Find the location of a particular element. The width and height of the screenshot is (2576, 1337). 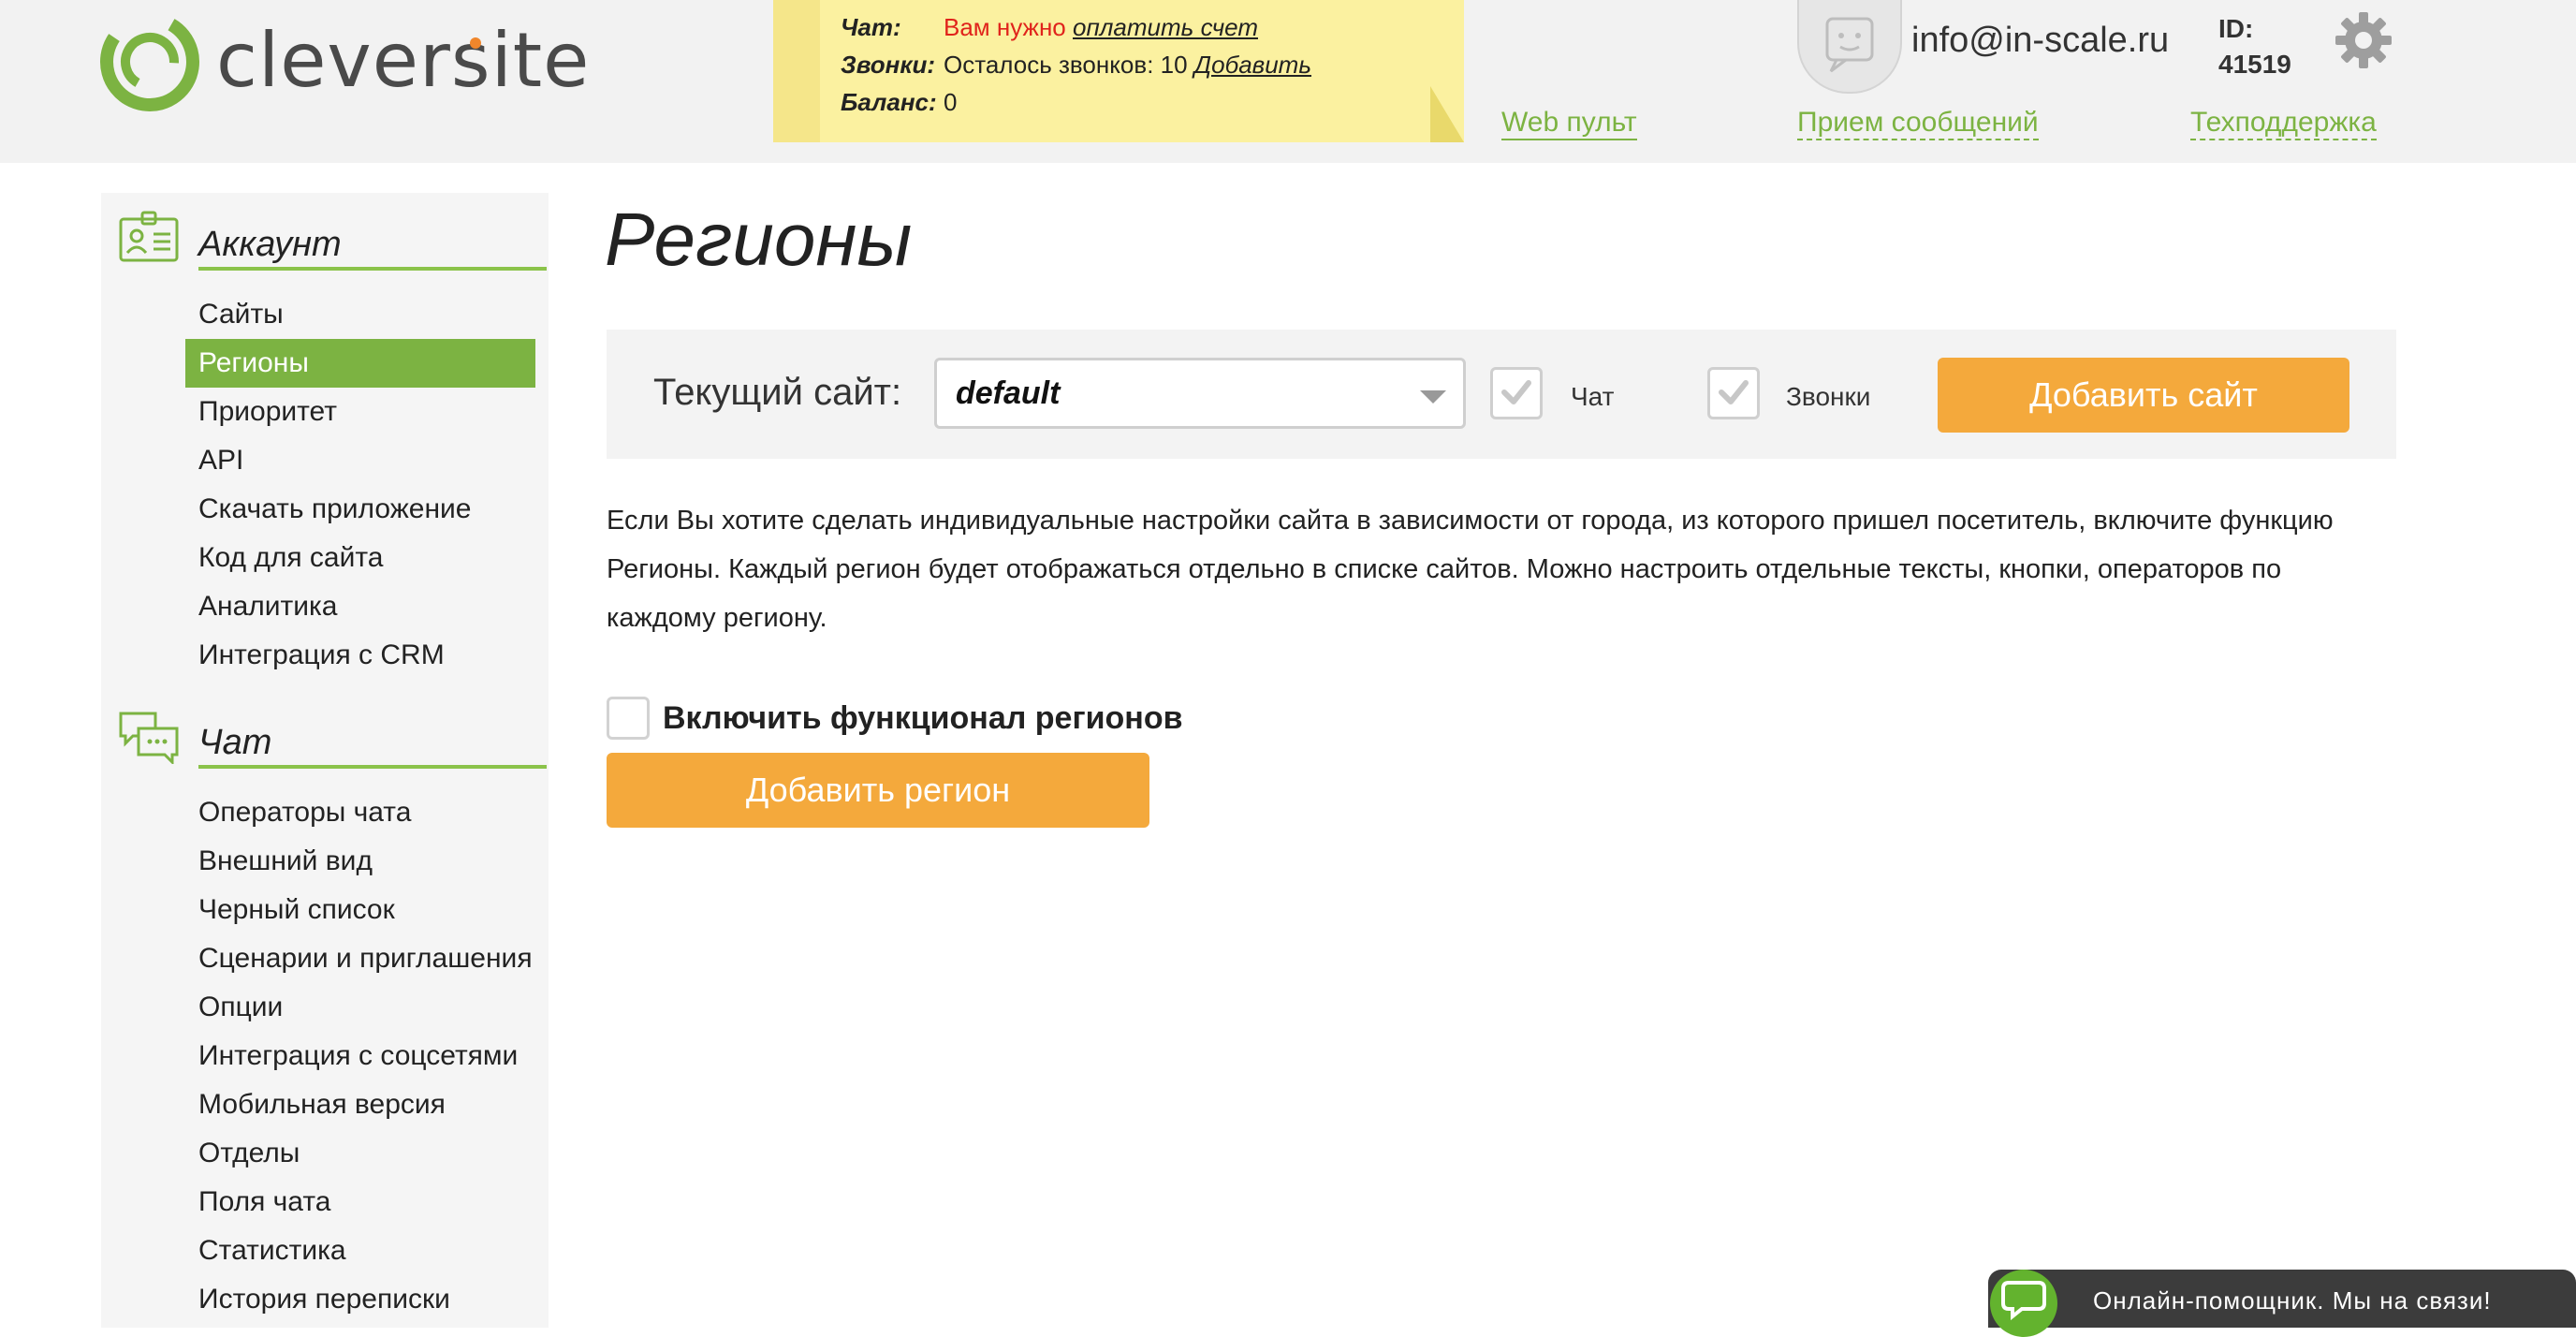

user-id-value: 41519 is located at coordinates (2254, 64).